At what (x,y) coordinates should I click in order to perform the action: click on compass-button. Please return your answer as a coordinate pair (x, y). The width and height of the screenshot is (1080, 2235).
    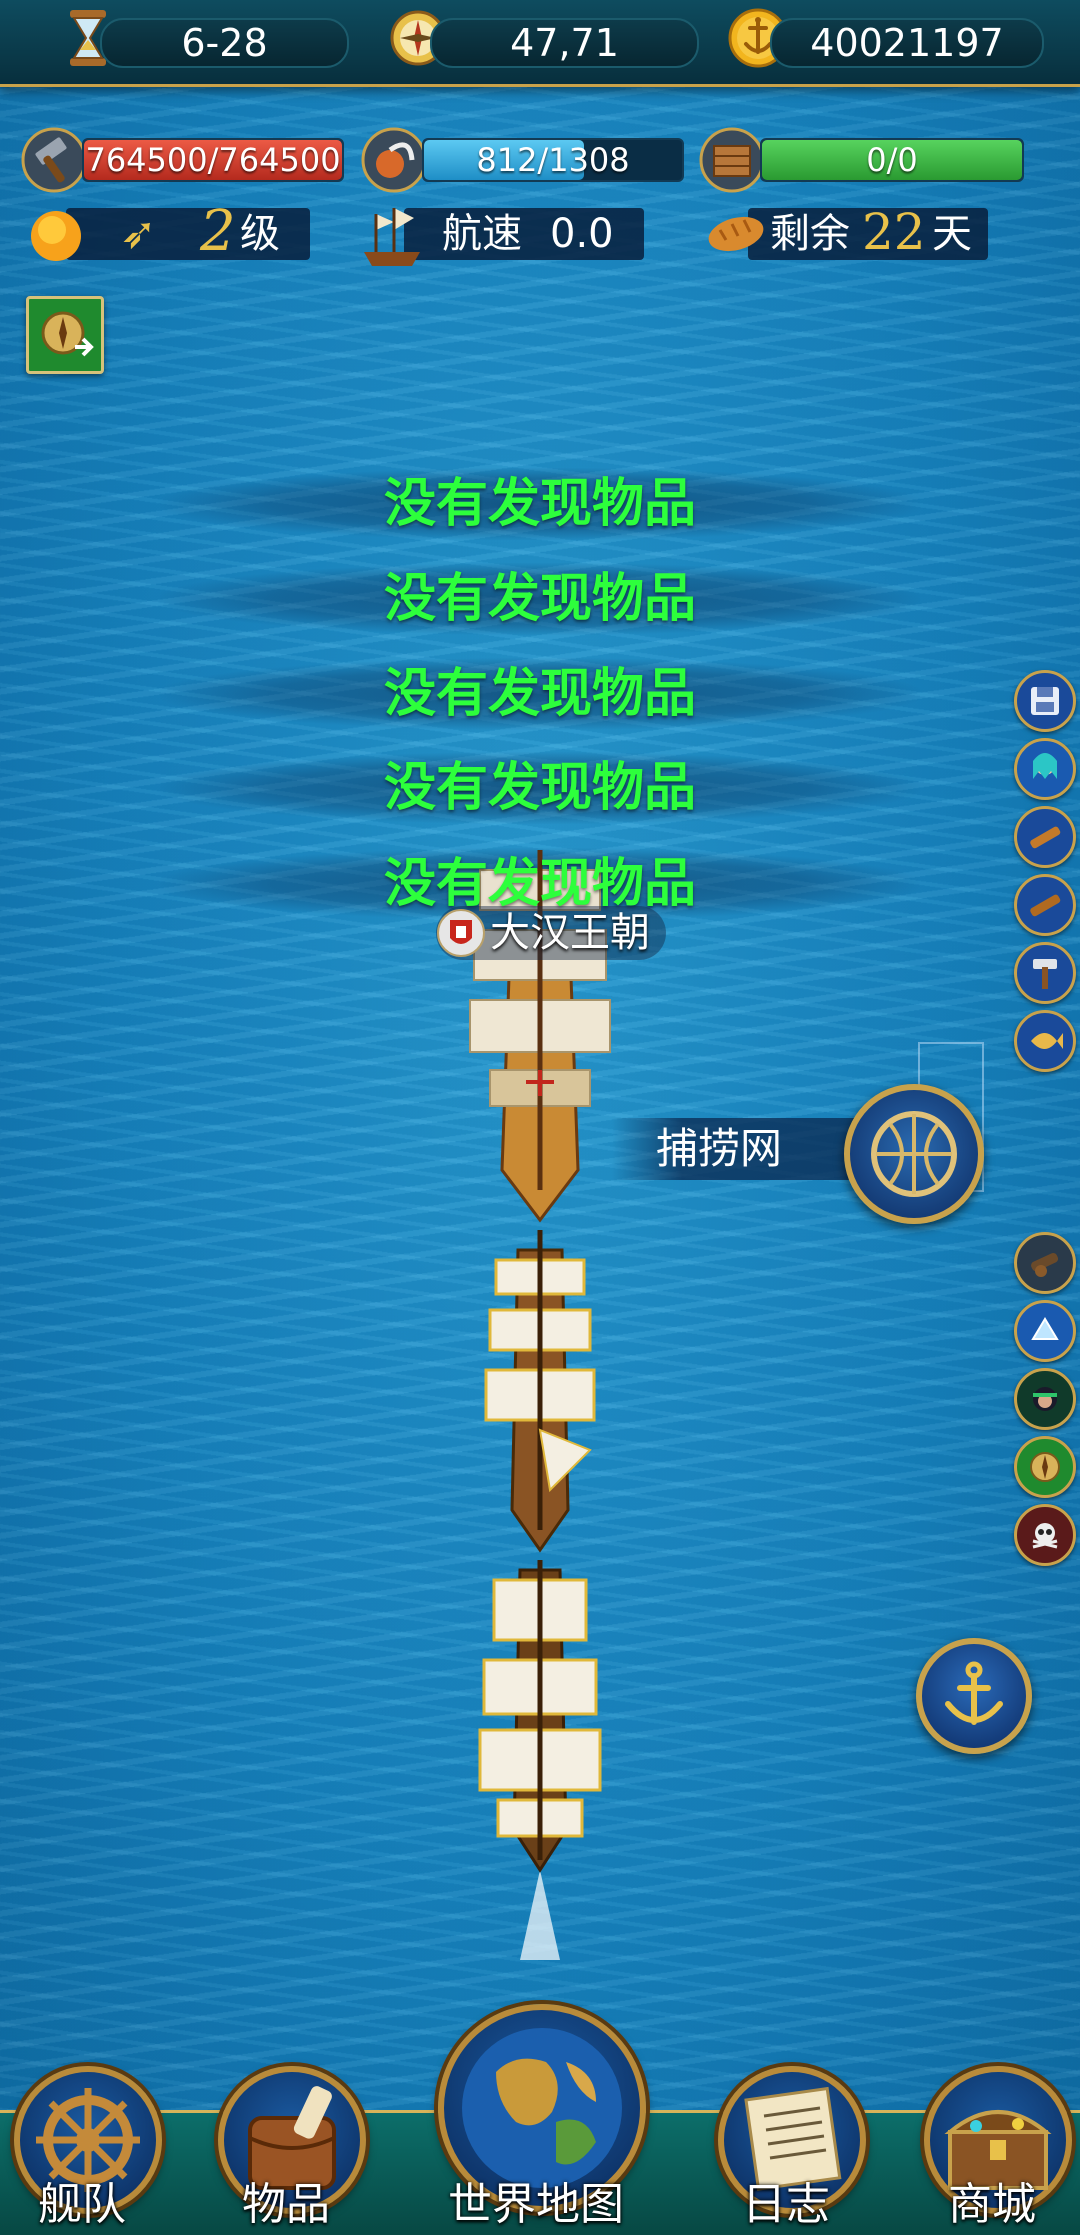
    Looking at the image, I should click on (1045, 1467).